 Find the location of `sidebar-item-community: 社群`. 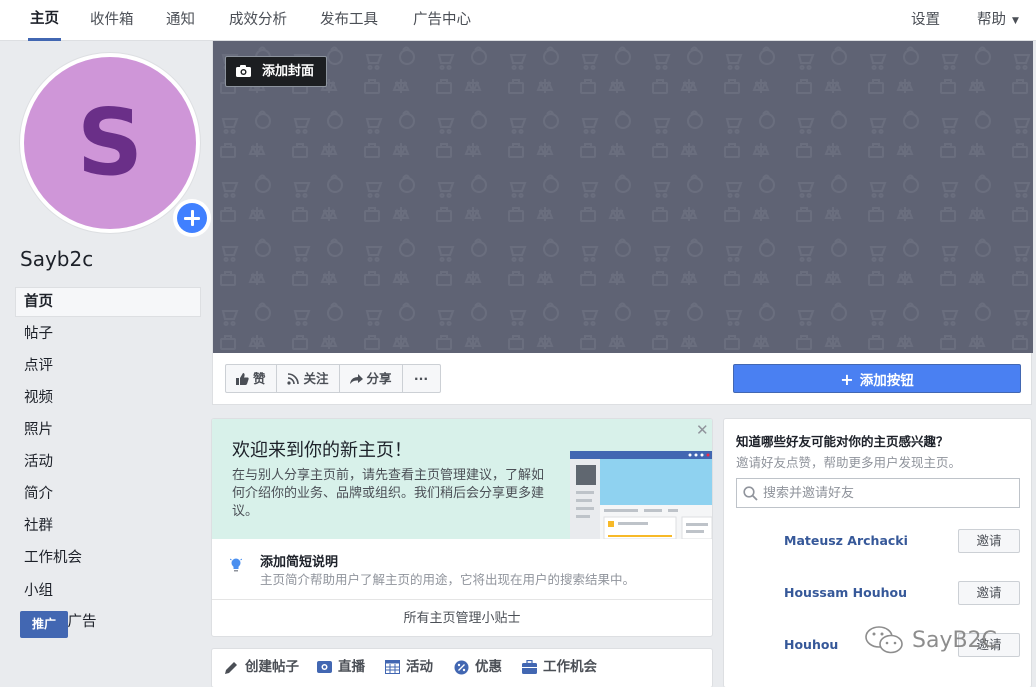

sidebar-item-community: 社群 is located at coordinates (108, 526).